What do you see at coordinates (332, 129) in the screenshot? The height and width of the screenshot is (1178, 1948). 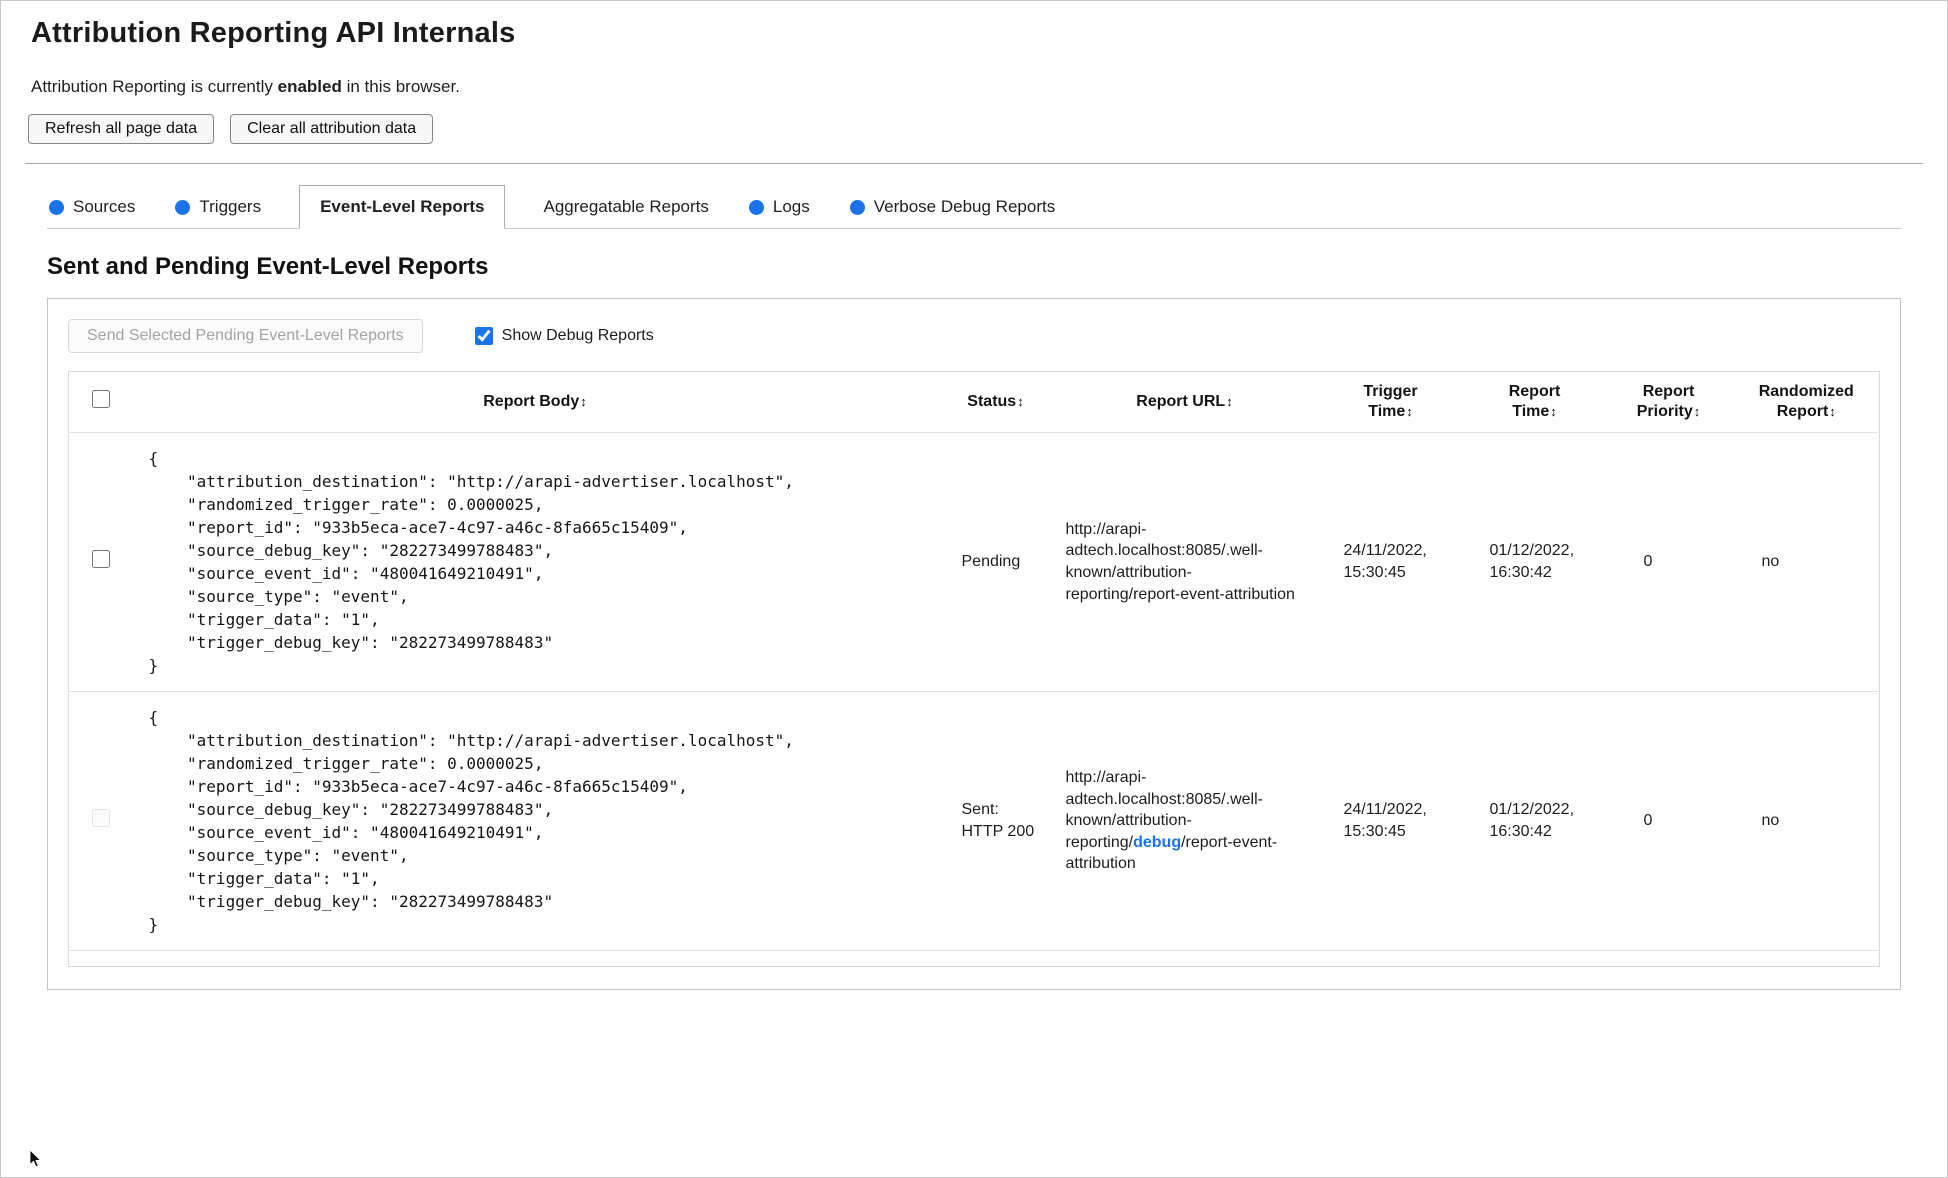 I see `clear-all-attribution-data-button: Clear all attribution data` at bounding box center [332, 129].